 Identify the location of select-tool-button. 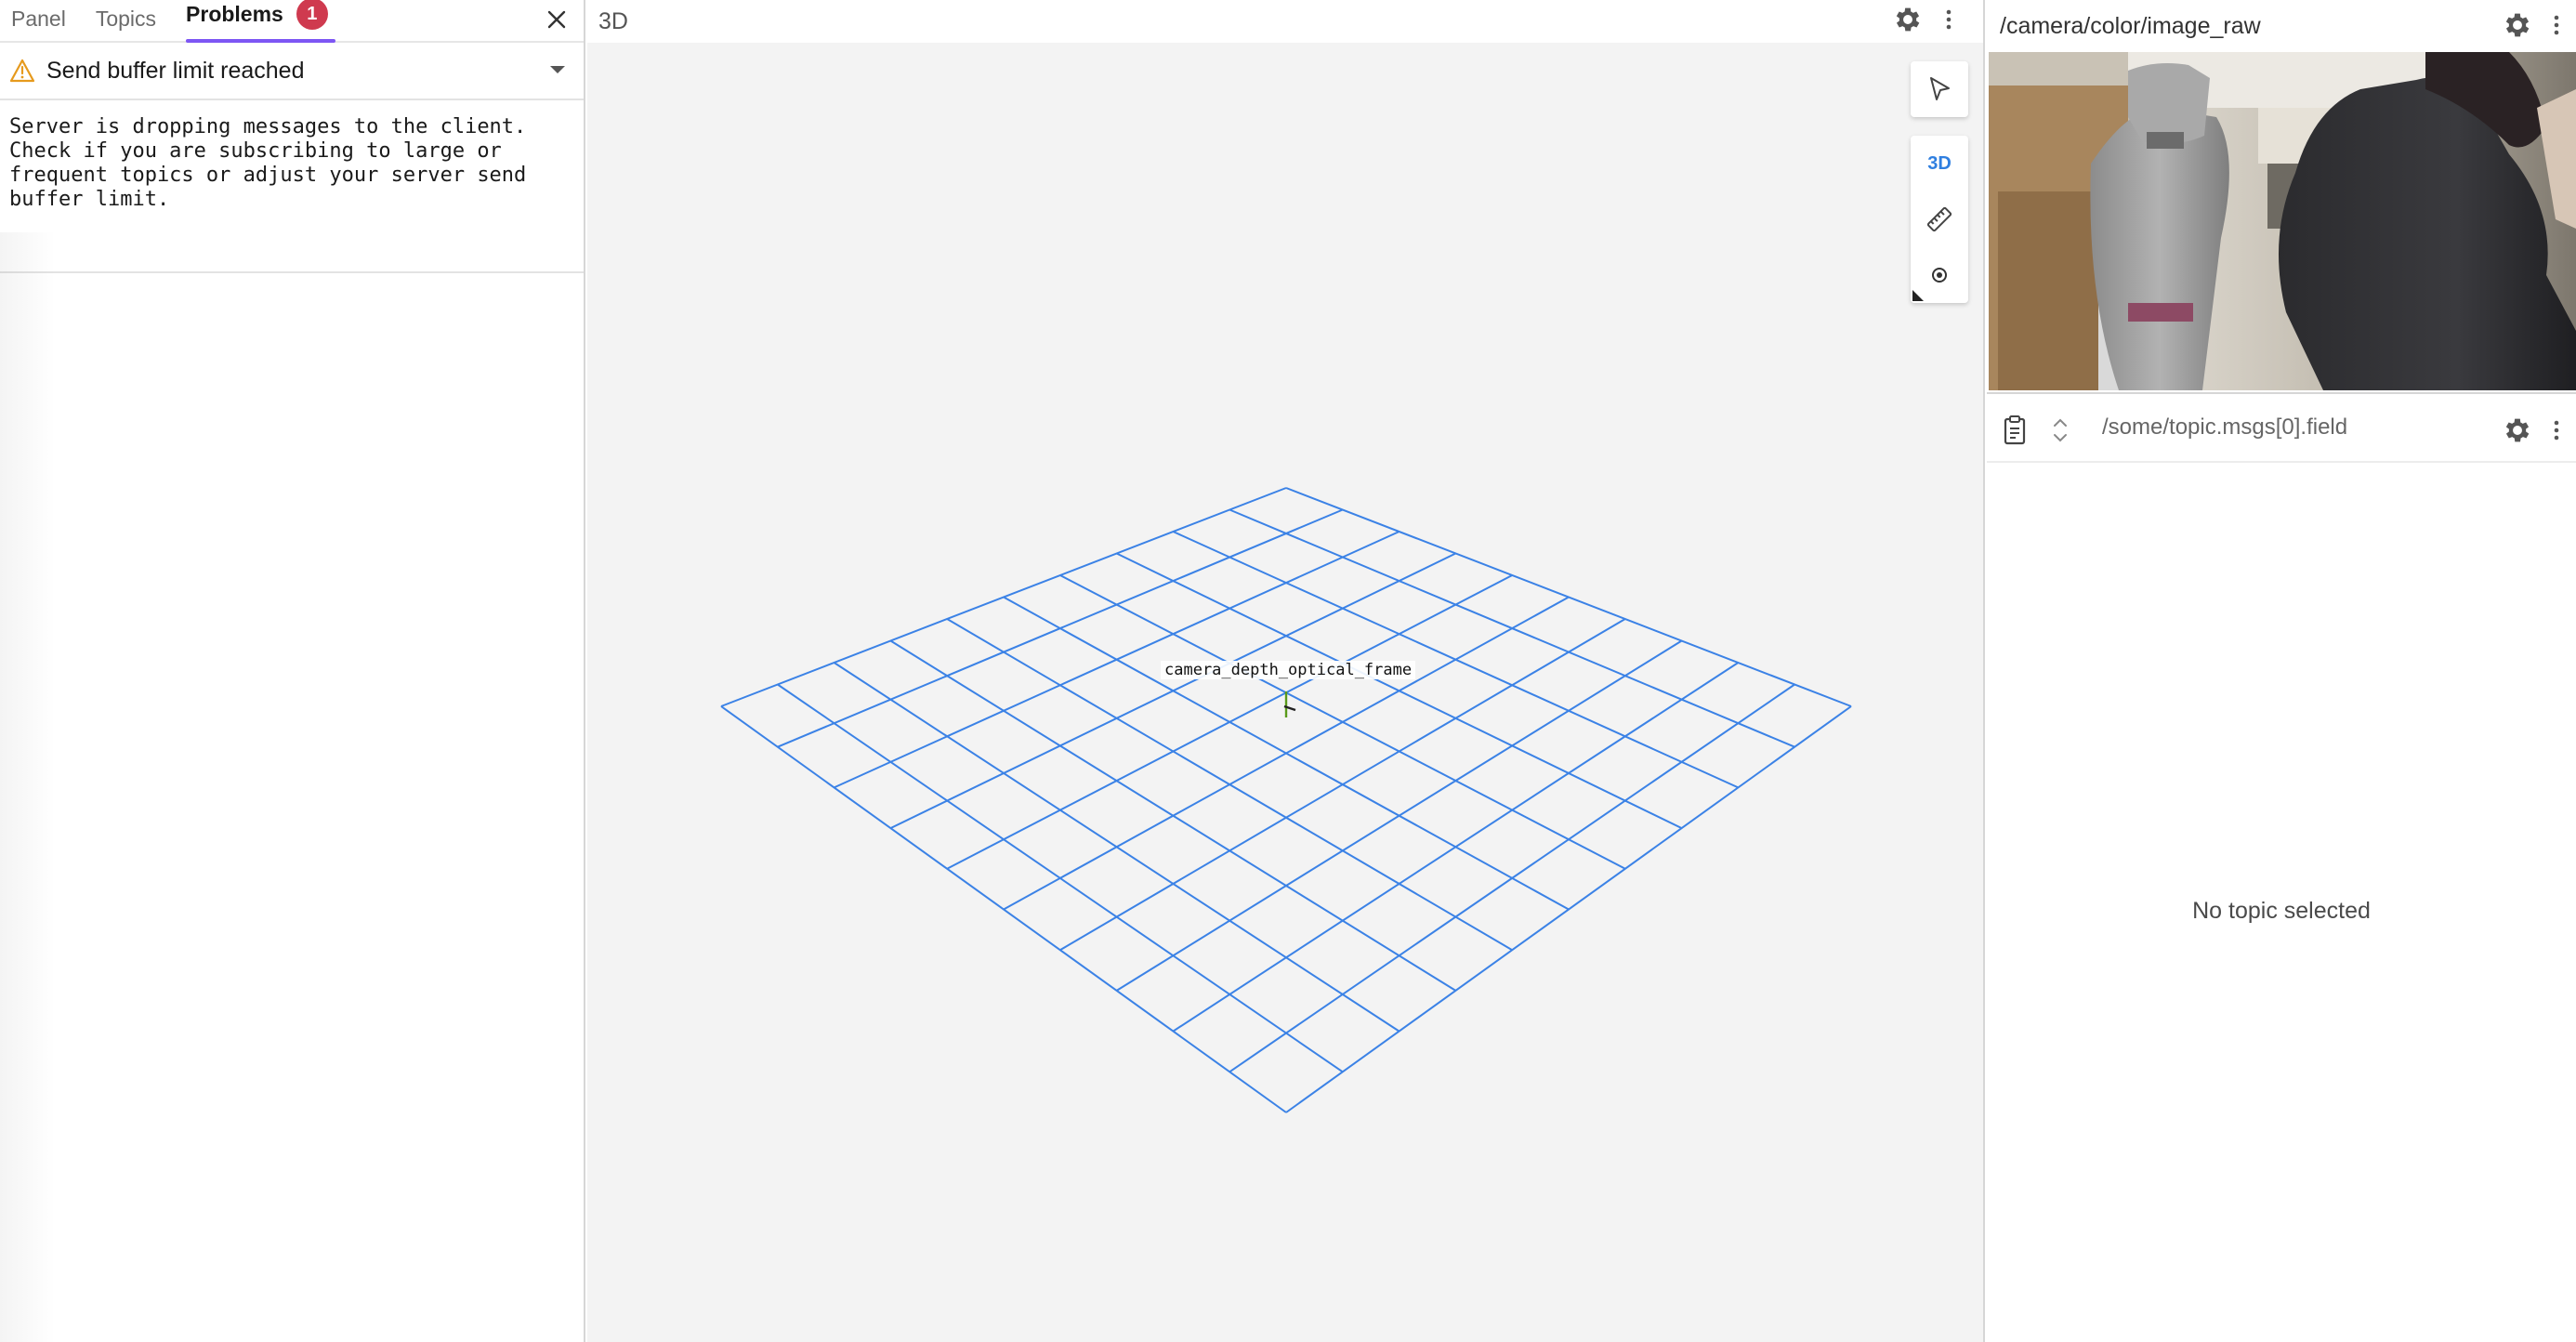
(1939, 89).